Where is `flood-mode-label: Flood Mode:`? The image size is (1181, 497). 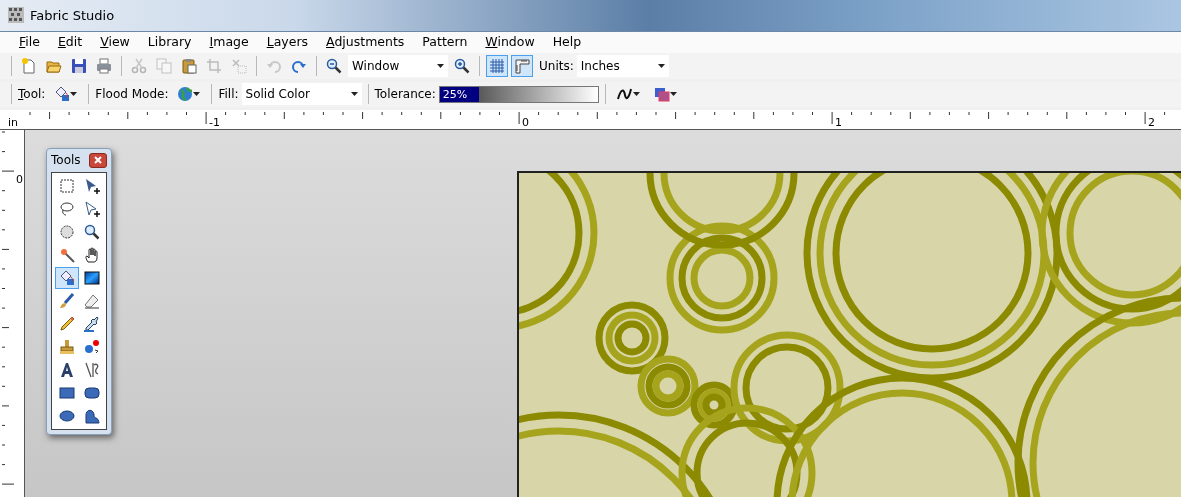 flood-mode-label: Flood Mode: is located at coordinates (132, 95).